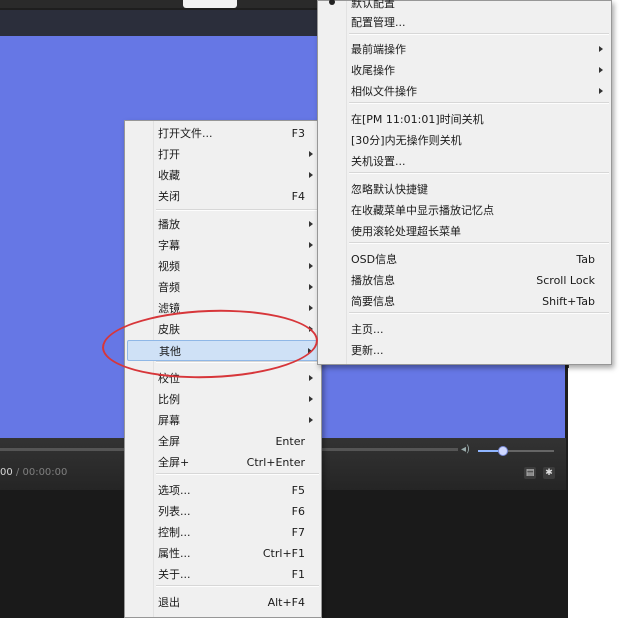 This screenshot has height=618, width=628. Describe the element at coordinates (464, 231) in the screenshot. I see `other-menu-item-11: 使用滚轮处理超长菜单` at that location.